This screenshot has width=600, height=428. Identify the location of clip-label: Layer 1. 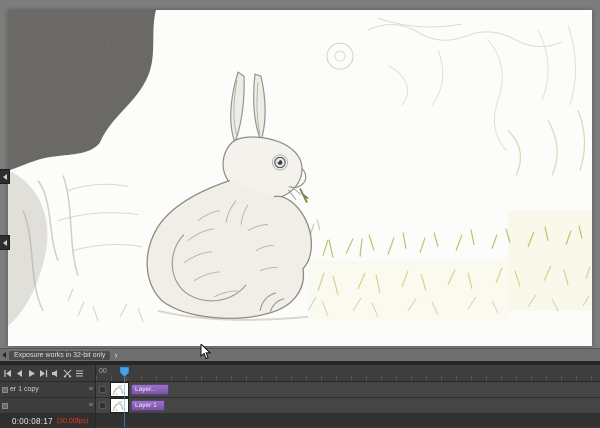
(146, 405).